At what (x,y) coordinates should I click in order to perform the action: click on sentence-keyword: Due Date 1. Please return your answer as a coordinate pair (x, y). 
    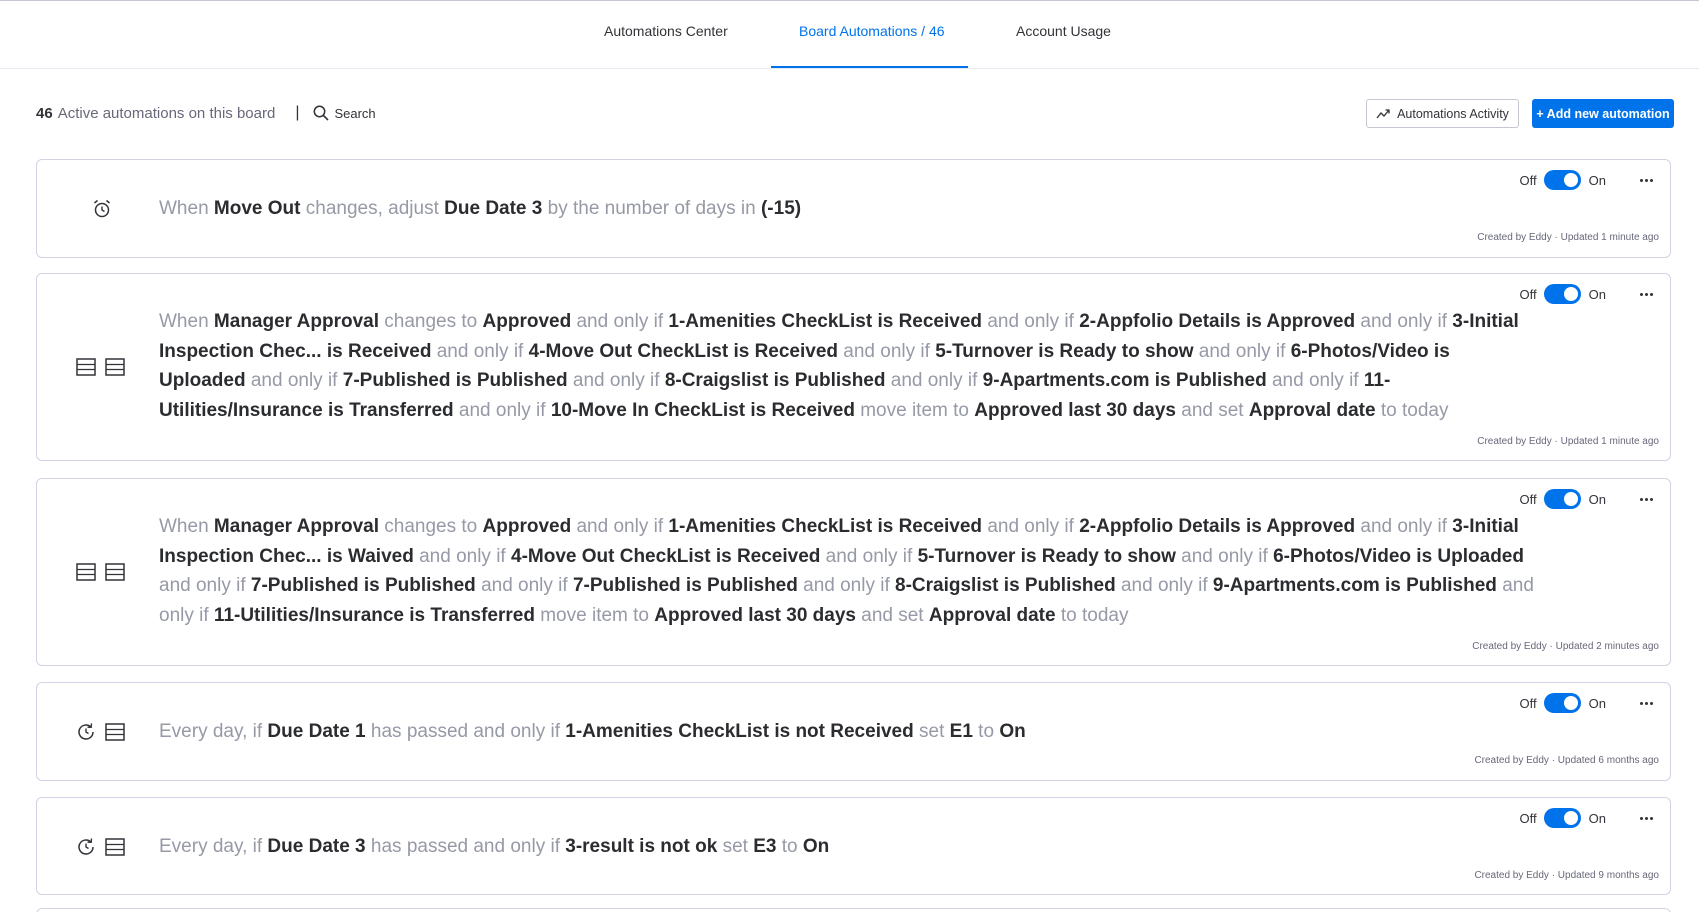
    Looking at the image, I should click on (316, 731).